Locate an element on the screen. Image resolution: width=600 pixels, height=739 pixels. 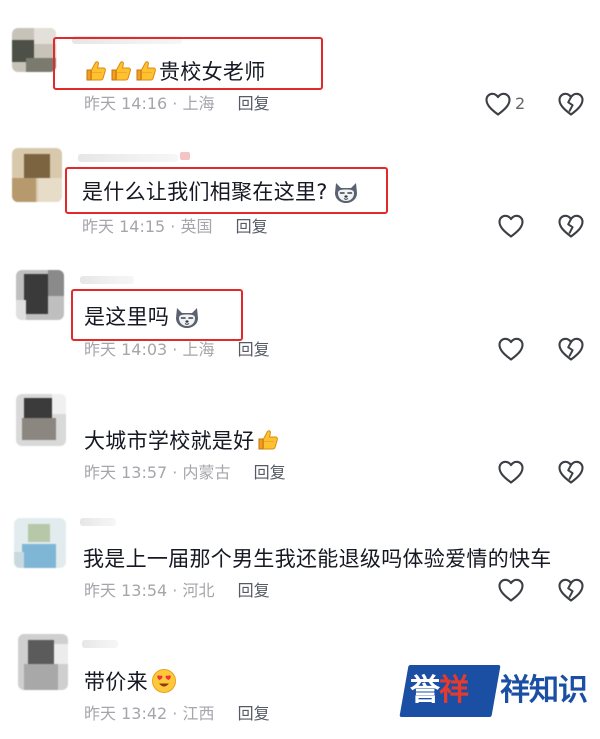
comment-meta: 昨天 13:57 · 内蒙古 回复 is located at coordinates (185, 473).